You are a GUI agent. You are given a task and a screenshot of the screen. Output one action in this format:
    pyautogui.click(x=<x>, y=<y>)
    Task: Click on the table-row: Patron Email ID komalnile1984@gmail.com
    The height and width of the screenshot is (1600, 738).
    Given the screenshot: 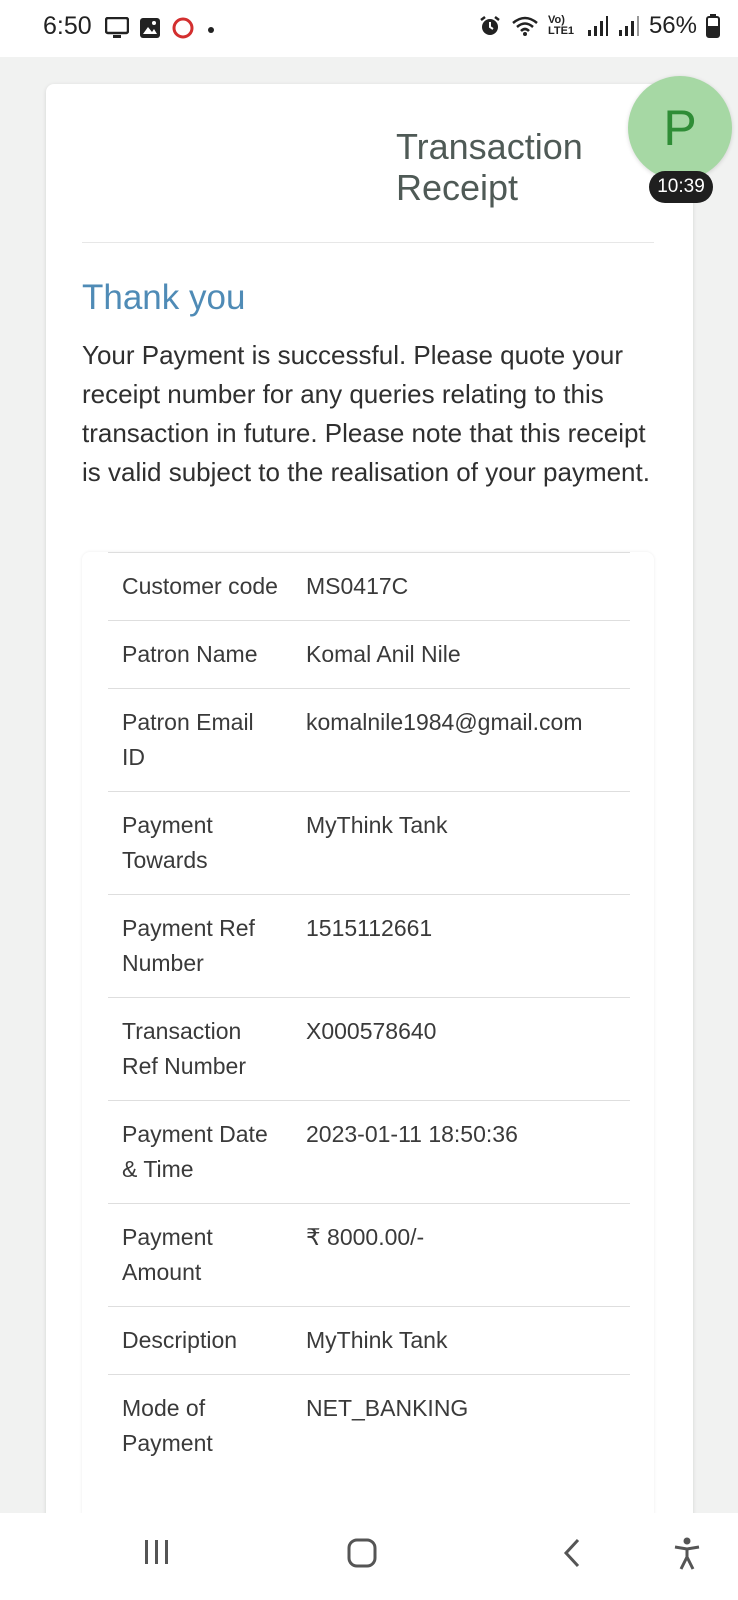 What is the action you would take?
    pyautogui.click(x=369, y=740)
    